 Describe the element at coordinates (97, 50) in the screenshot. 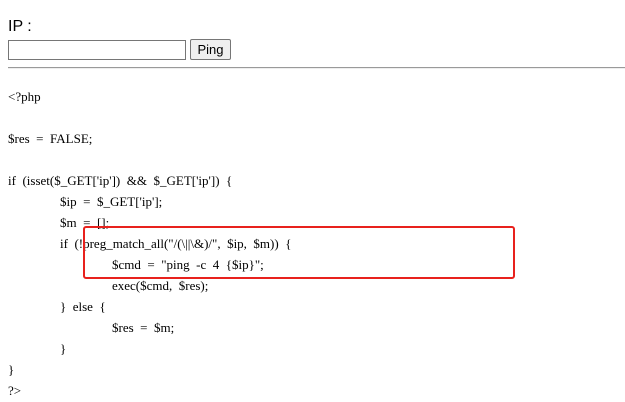

I see `ip-input` at that location.